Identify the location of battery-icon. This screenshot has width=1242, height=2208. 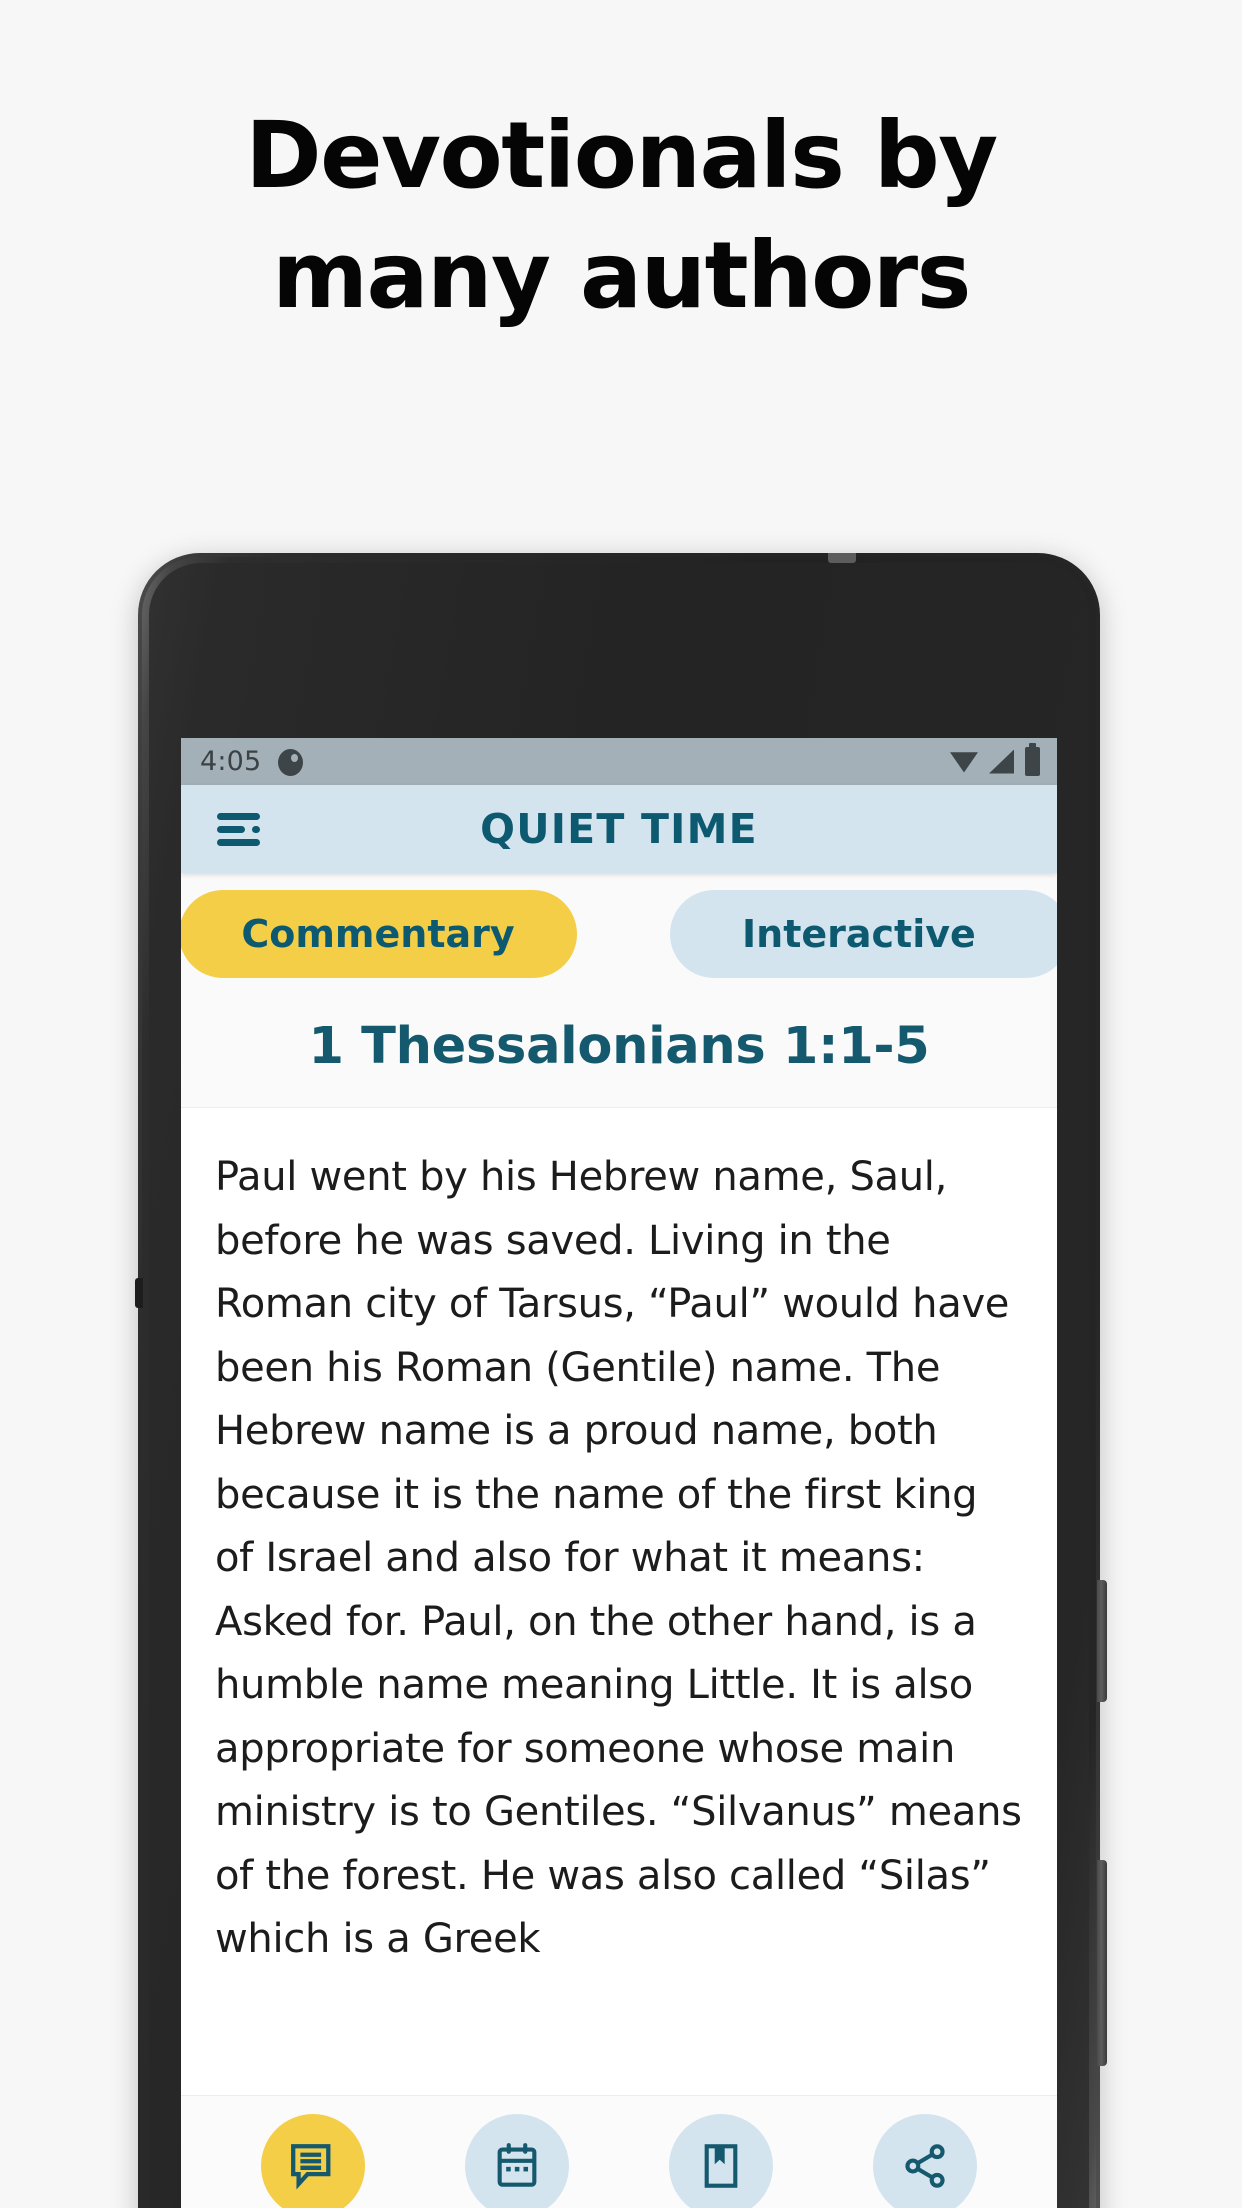
(1032, 759).